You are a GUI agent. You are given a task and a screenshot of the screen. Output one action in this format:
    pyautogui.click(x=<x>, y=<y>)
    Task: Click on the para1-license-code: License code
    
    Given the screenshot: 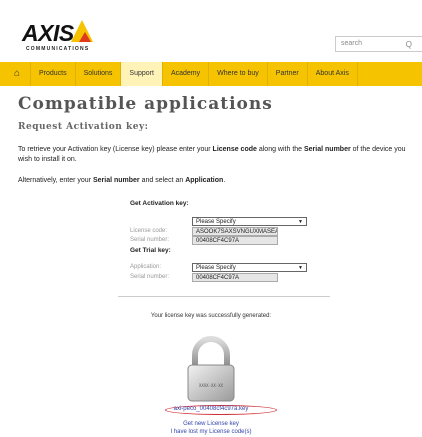 What is the action you would take?
    pyautogui.click(x=234, y=149)
    